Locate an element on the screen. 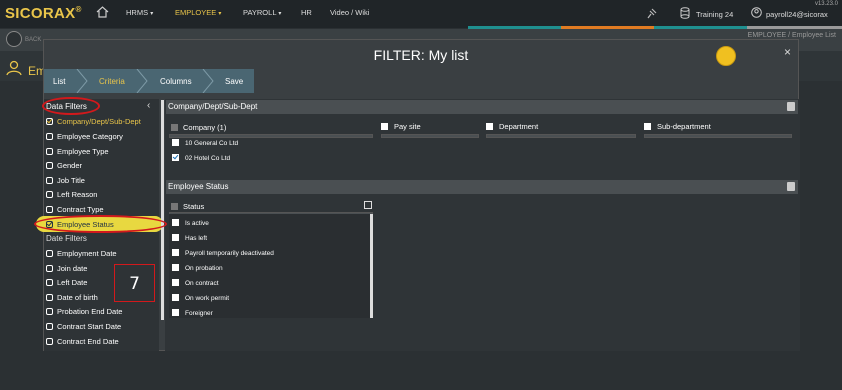 The image size is (842, 390). close-icon: × is located at coordinates (787, 52).